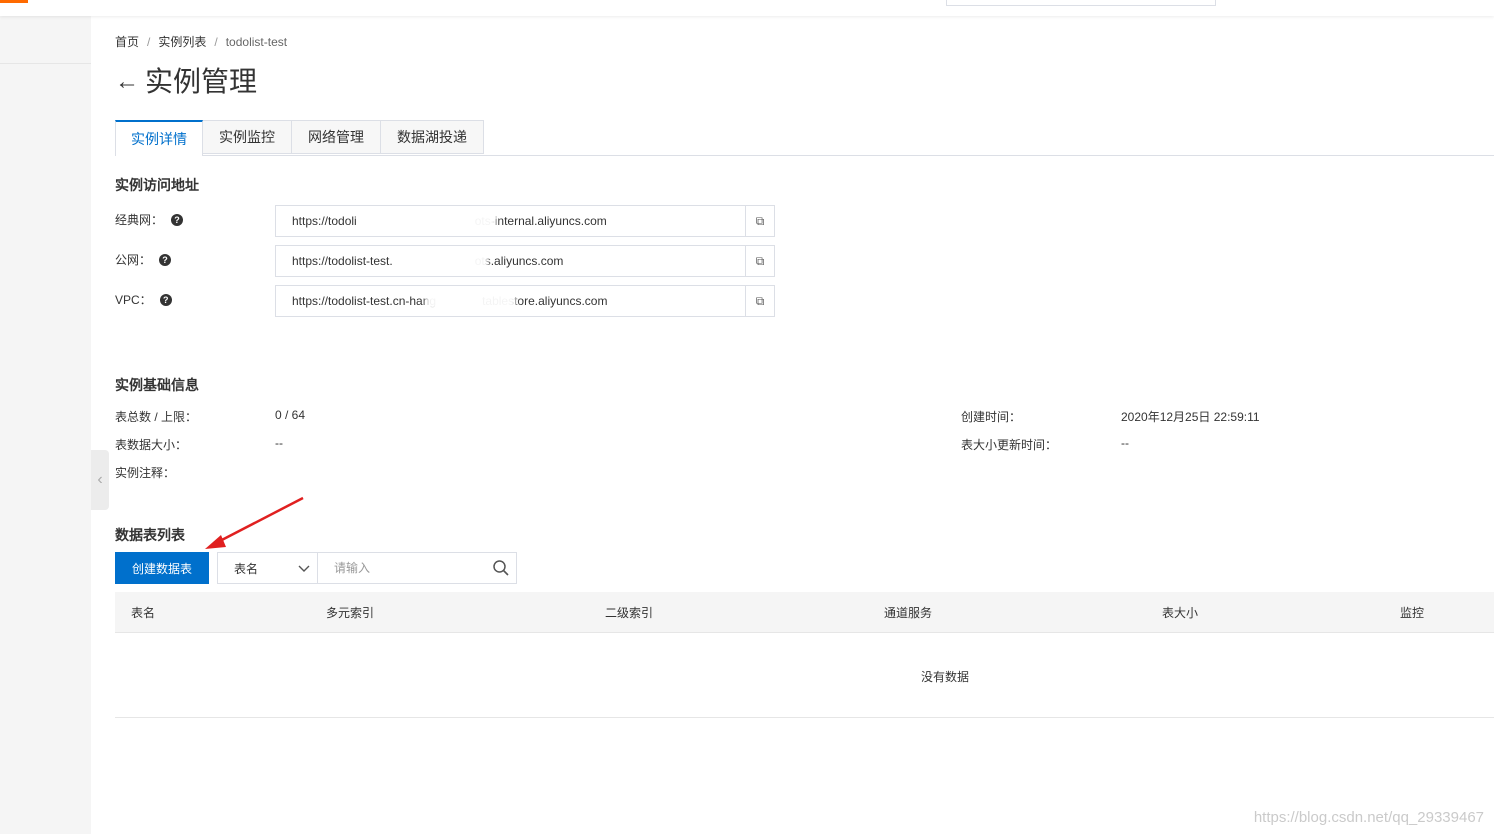  I want to click on address-label-text: 经典网：, so click(139, 220).